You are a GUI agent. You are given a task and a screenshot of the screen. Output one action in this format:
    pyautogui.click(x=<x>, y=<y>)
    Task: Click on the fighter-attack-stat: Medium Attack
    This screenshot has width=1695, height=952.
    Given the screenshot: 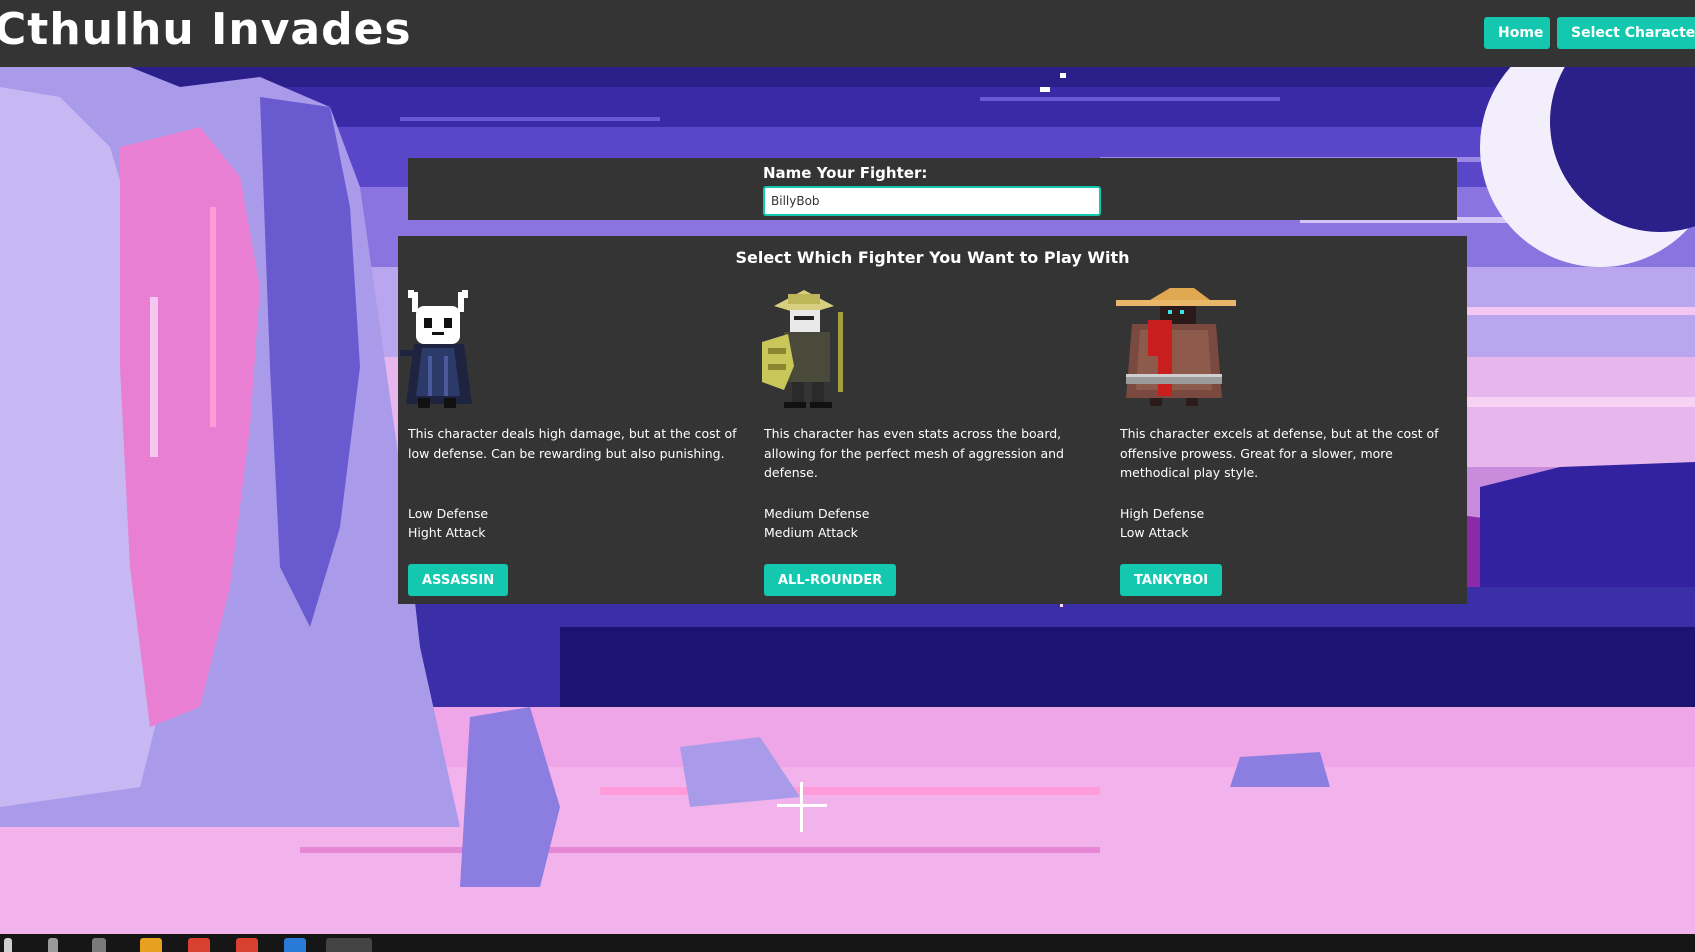 What is the action you would take?
    pyautogui.click(x=811, y=532)
    